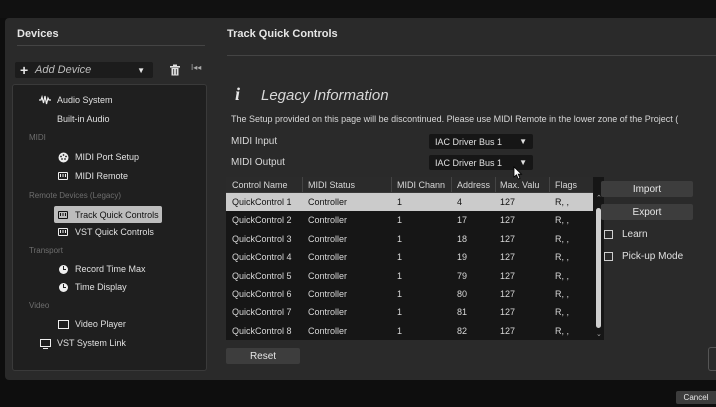 The height and width of the screenshot is (407, 716). What do you see at coordinates (262, 276) in the screenshot?
I see `table-cell: QuickControl 5` at bounding box center [262, 276].